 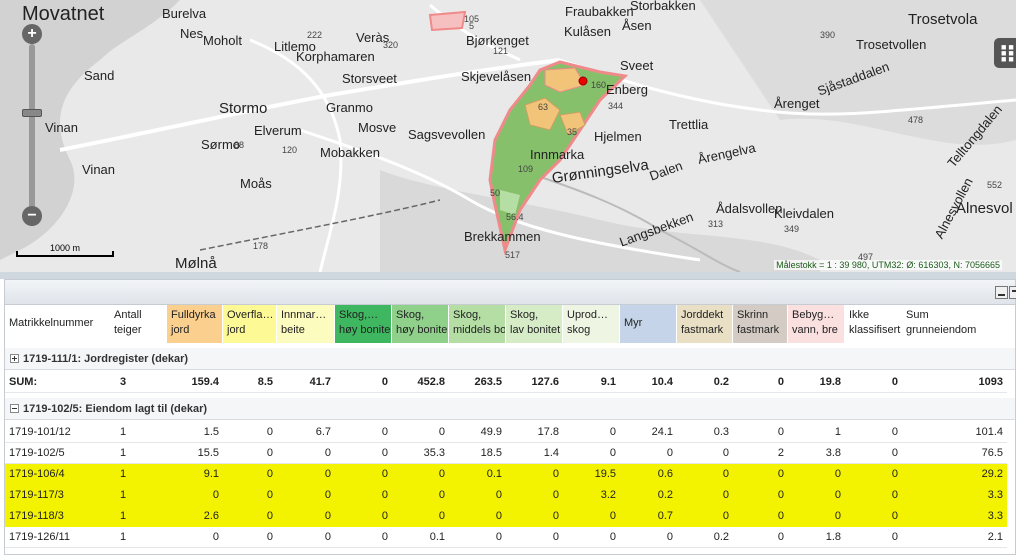 What do you see at coordinates (1012, 292) in the screenshot?
I see `maximize-button` at bounding box center [1012, 292].